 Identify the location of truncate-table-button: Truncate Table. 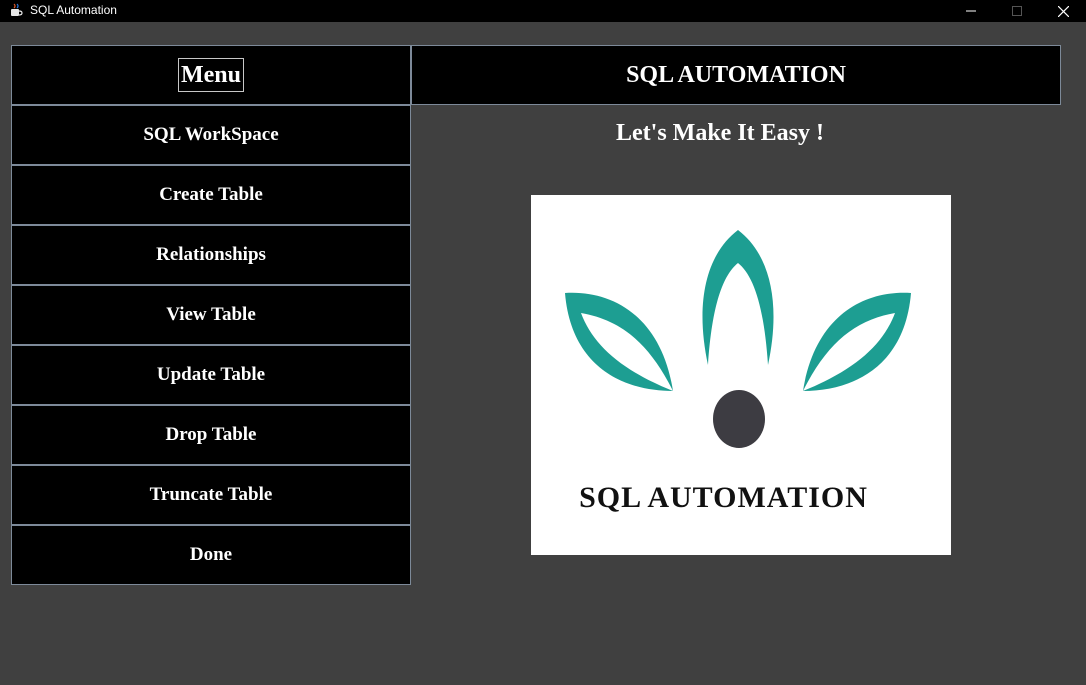
(211, 495).